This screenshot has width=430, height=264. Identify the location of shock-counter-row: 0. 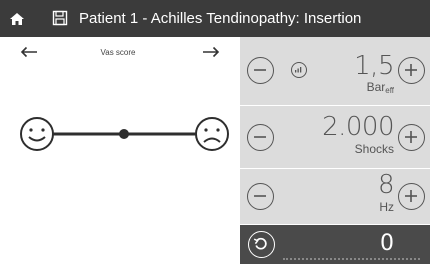
(335, 244).